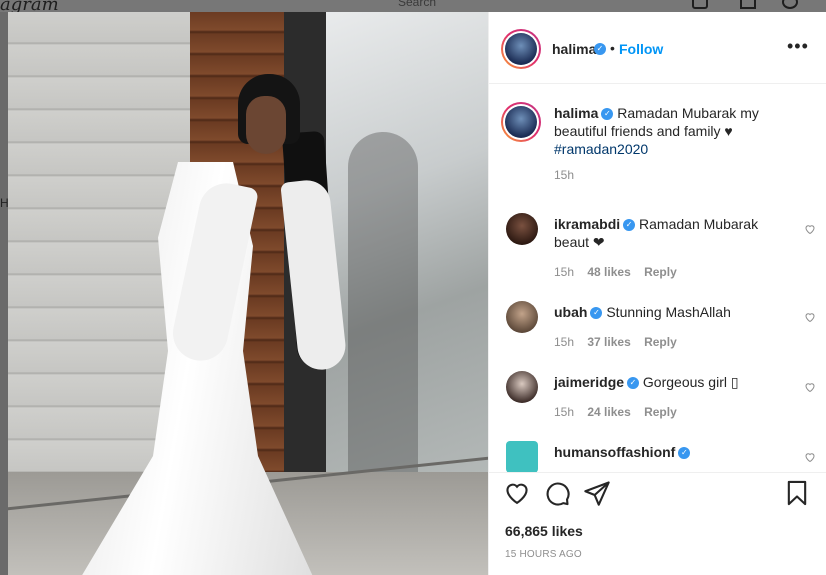  What do you see at coordinates (690, 382) in the screenshot?
I see `comment-body: Gorgeous girl ▯` at bounding box center [690, 382].